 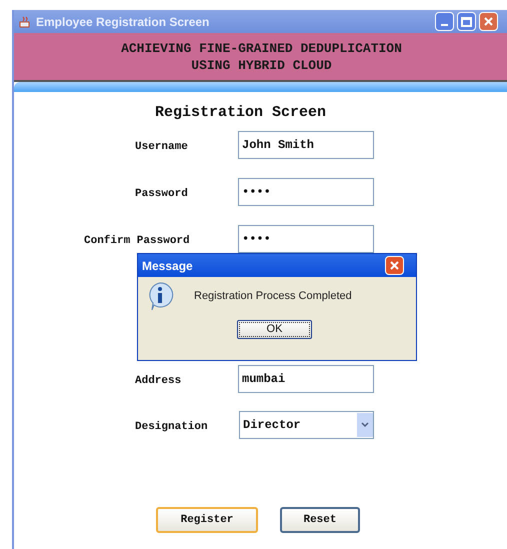 I want to click on field-label: Password, so click(x=161, y=194).